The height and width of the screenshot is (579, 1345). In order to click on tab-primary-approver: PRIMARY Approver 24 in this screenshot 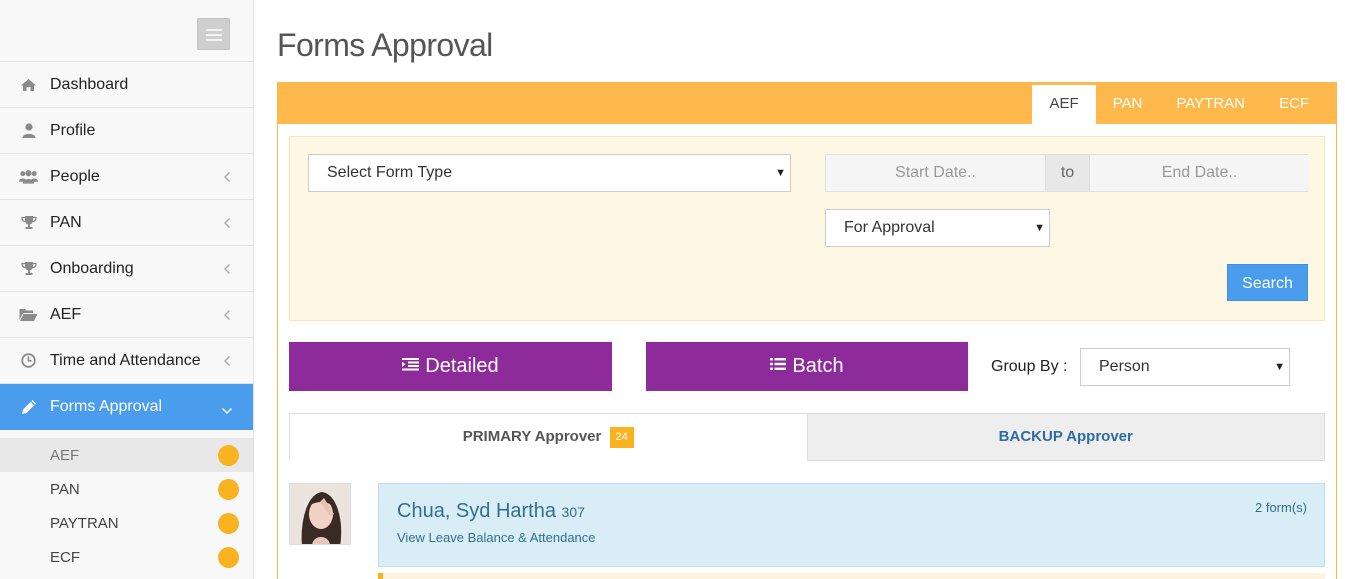, I will do `click(548, 437)`.